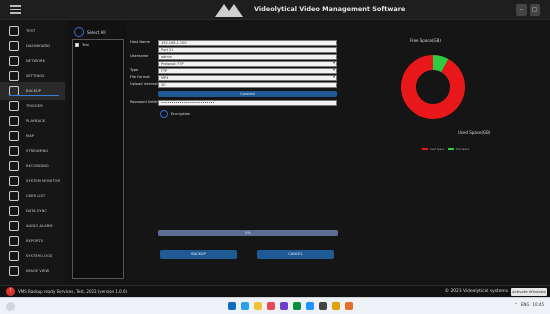 Image resolution: width=550 pixels, height=314 pixels. I want to click on minimize-icon: –, so click(521, 10).